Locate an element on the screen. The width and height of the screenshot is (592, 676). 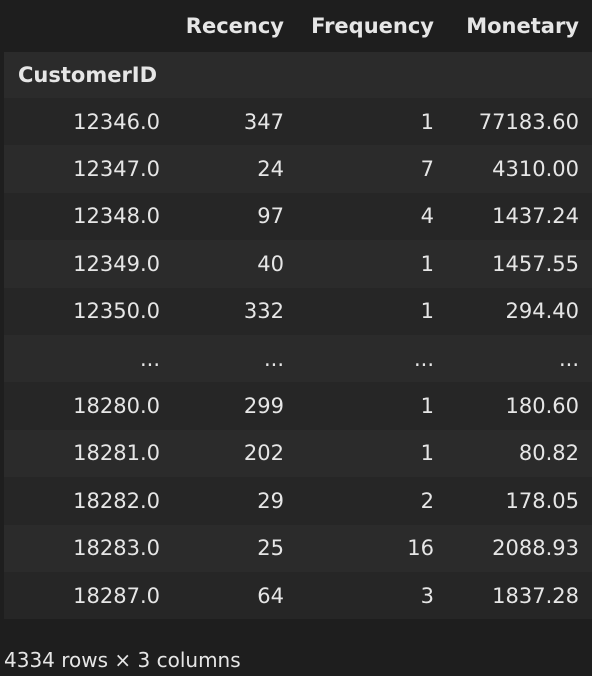
table-cell: 2 is located at coordinates (372, 501).